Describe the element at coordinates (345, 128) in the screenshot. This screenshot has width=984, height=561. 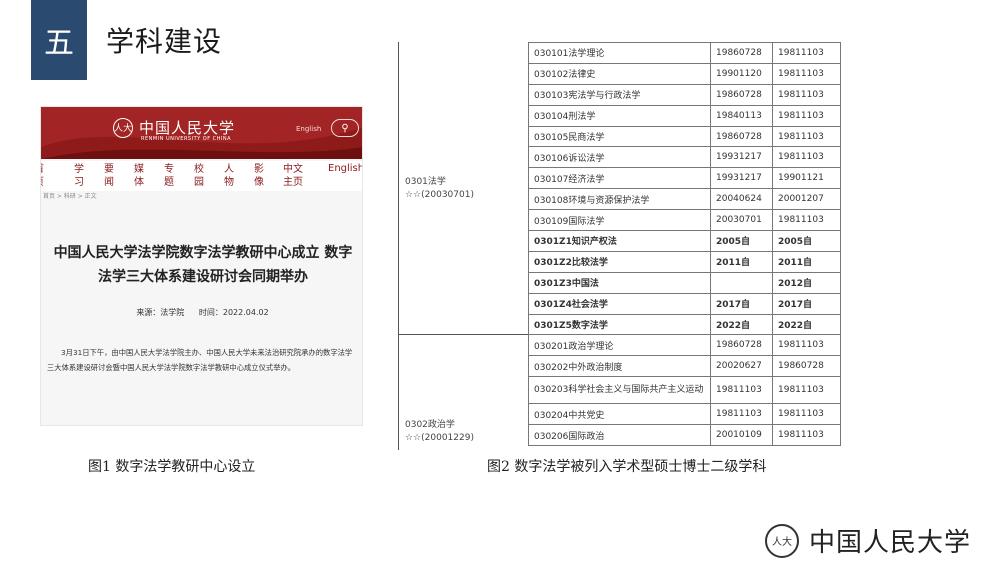
I see `search-icon: ⚲` at that location.